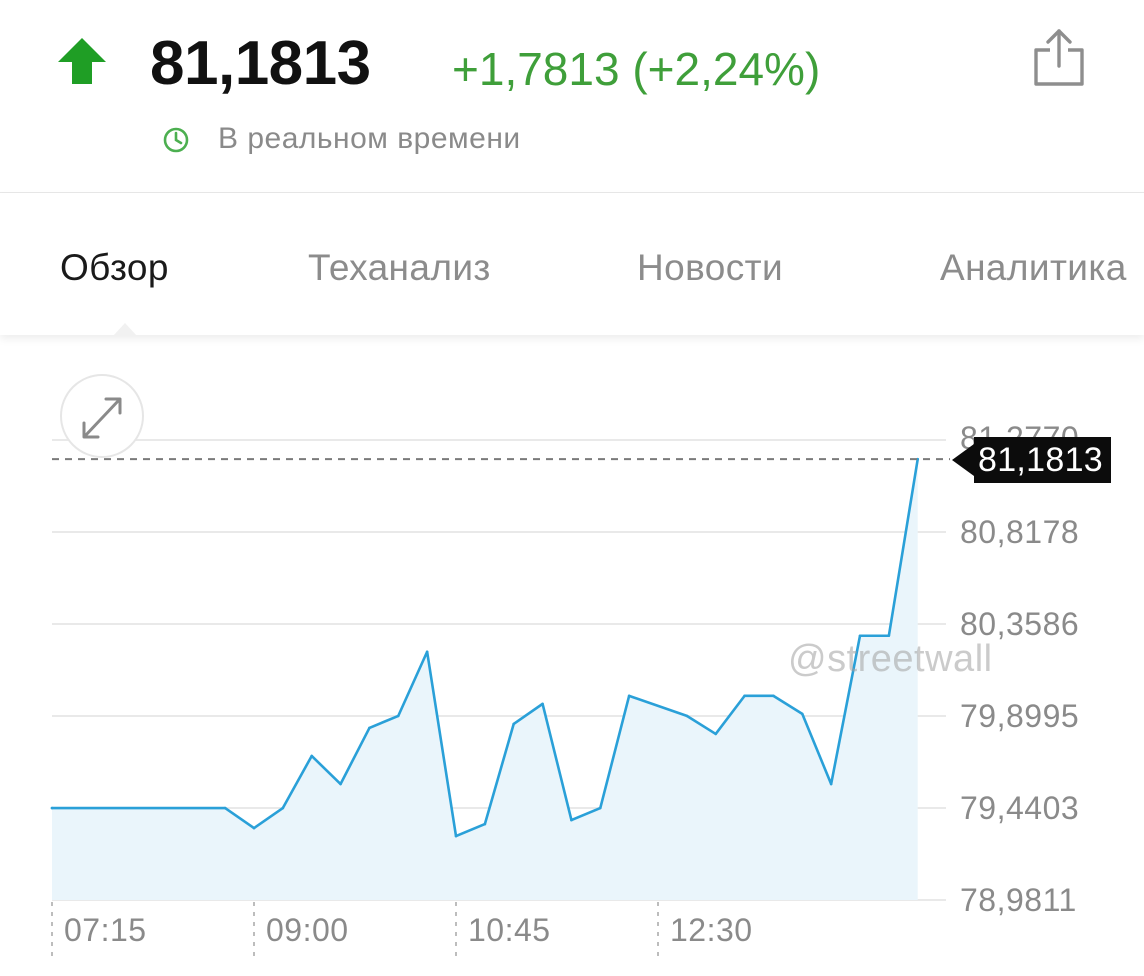  What do you see at coordinates (509, 930) in the screenshot?
I see `x-tick-label: 10:45` at bounding box center [509, 930].